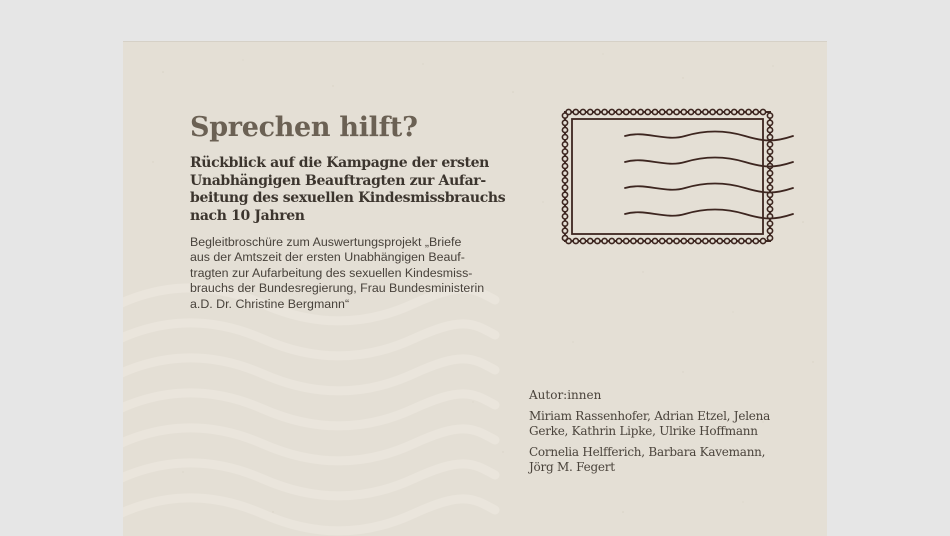 Image resolution: width=950 pixels, height=536 pixels. Describe the element at coordinates (304, 127) in the screenshot. I see `page-title: Sprechen hilft?` at that location.